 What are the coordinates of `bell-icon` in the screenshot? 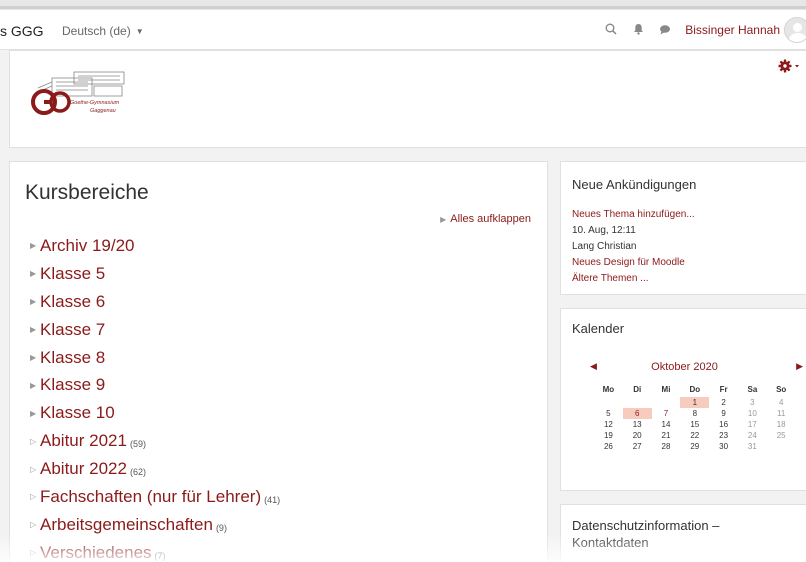 It's located at (638, 30).